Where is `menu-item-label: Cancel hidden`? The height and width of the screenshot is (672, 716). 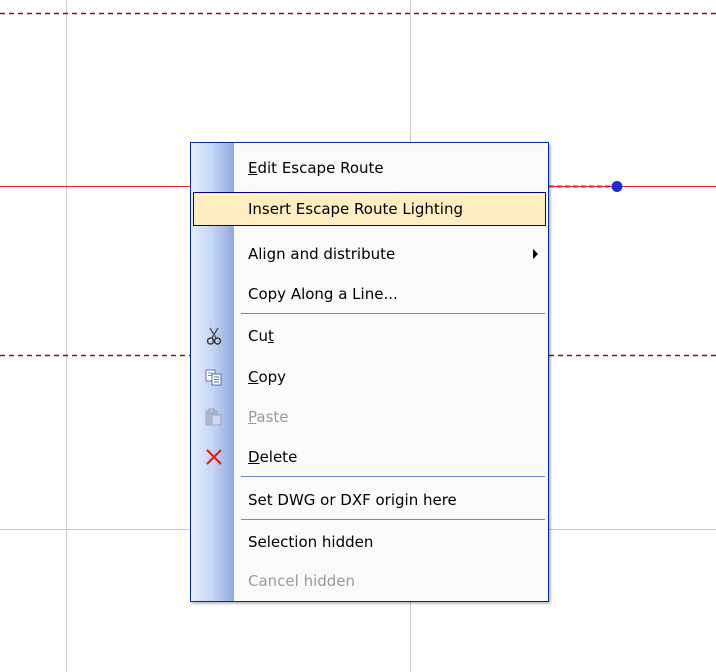
menu-item-label: Cancel hidden is located at coordinates (302, 581).